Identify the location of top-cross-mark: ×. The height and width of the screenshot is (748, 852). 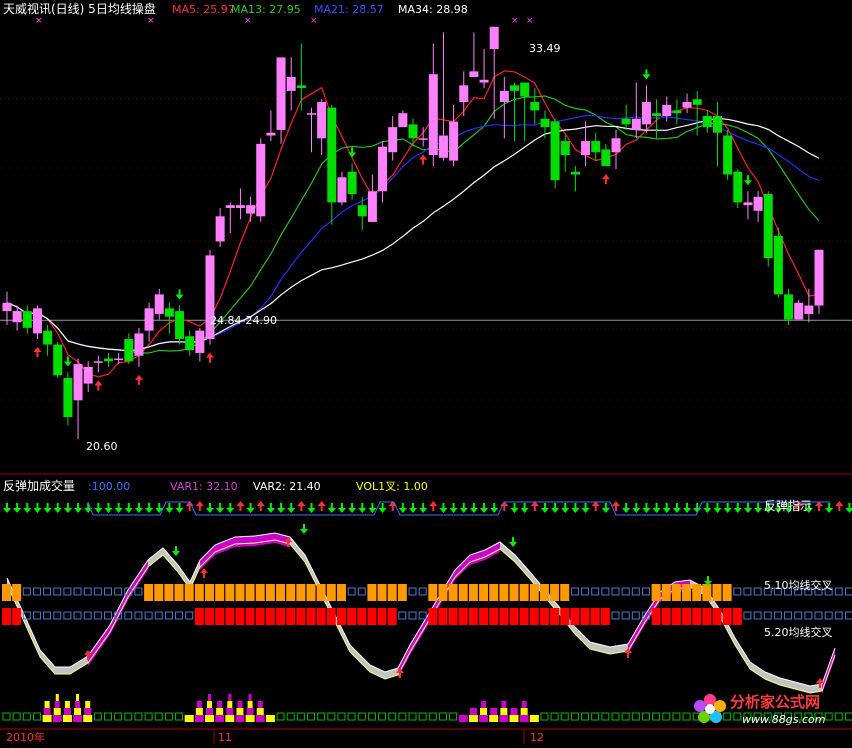
(314, 21).